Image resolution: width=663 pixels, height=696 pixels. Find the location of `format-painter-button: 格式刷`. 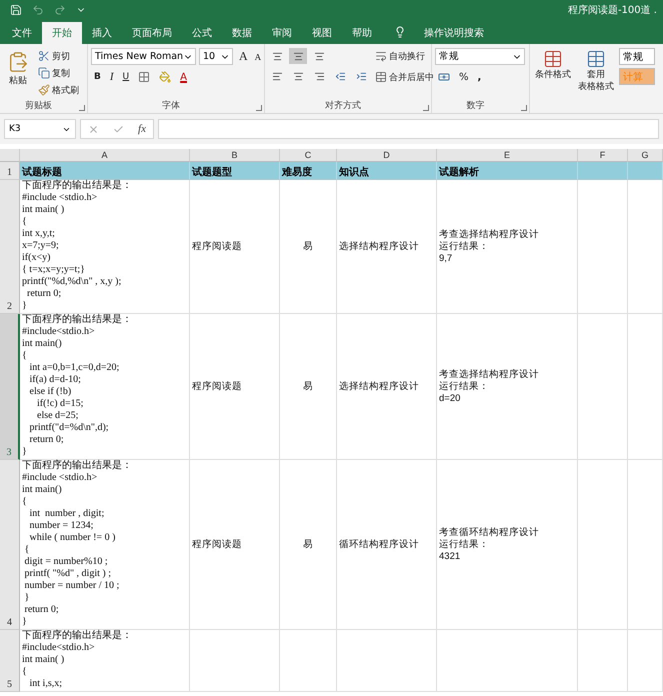

format-painter-button: 格式刷 is located at coordinates (58, 90).